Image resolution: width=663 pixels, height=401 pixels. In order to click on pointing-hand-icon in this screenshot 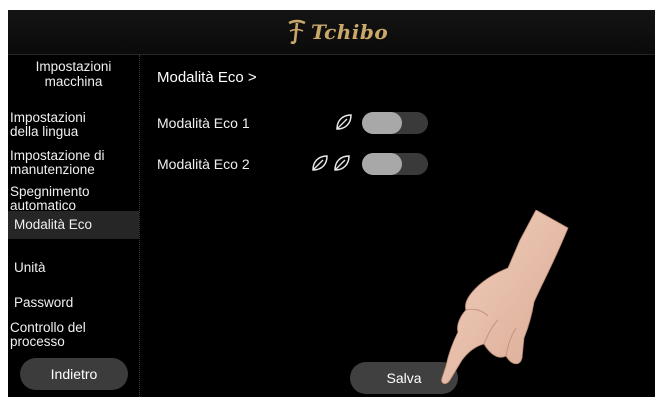, I will do `click(505, 297)`.